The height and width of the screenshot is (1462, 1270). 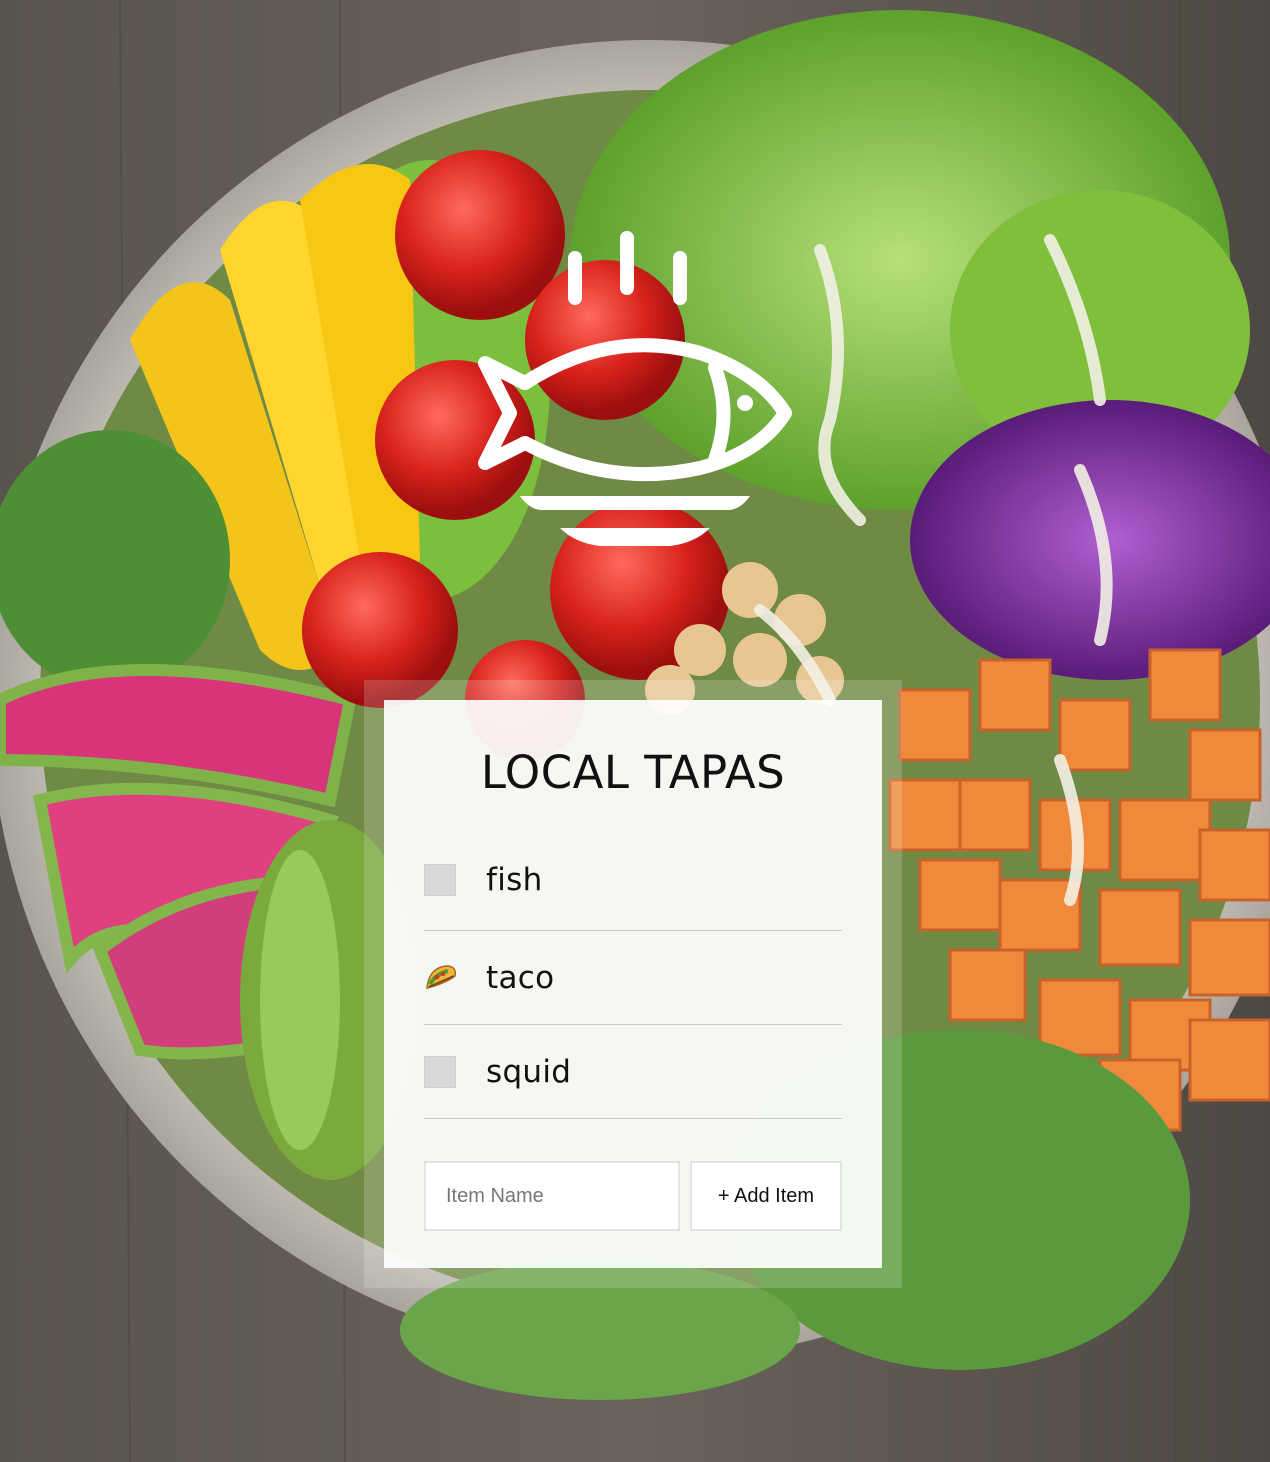 What do you see at coordinates (520, 977) in the screenshot?
I see `item-label: taco` at bounding box center [520, 977].